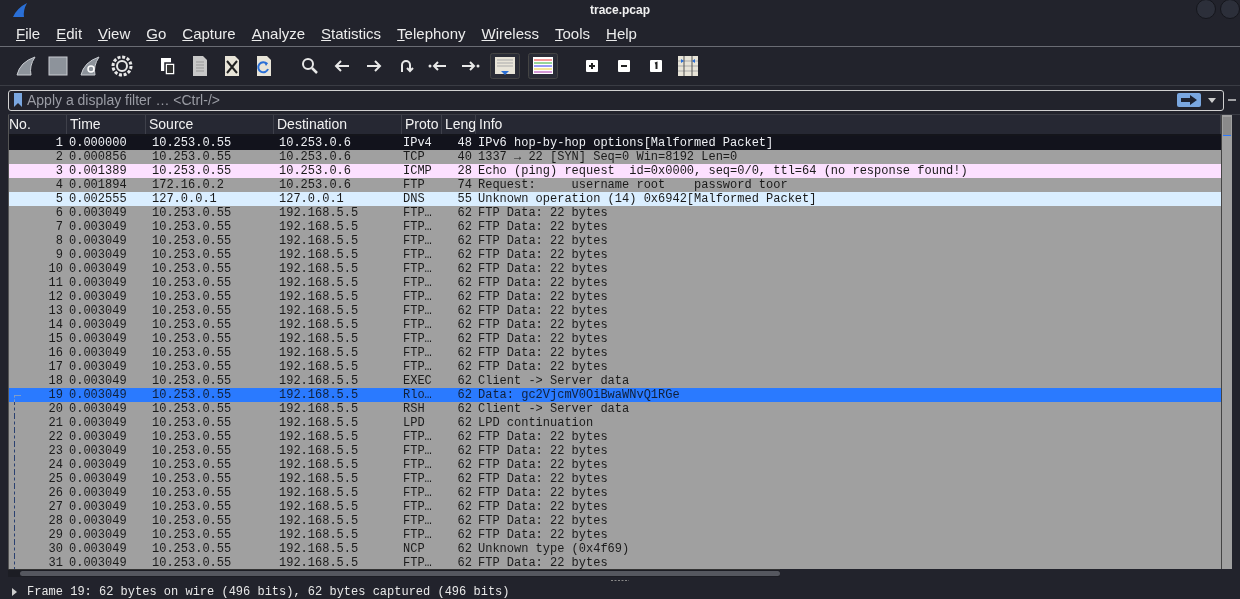 The width and height of the screenshot is (1240, 599). What do you see at coordinates (418, 171) in the screenshot?
I see `table-cell-text: ICMP` at bounding box center [418, 171].